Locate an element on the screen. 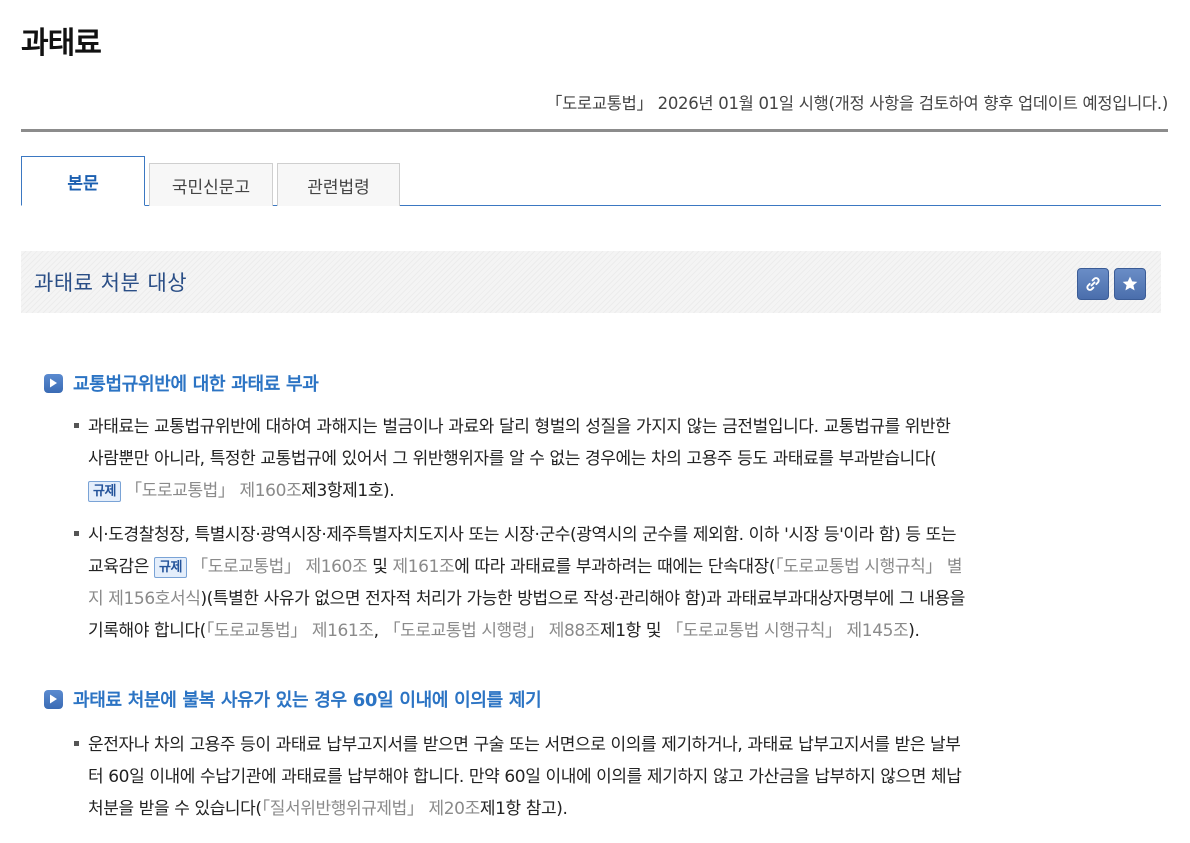 This screenshot has height=843, width=1190. paragraph-text: 제1항 및 is located at coordinates (633, 631).